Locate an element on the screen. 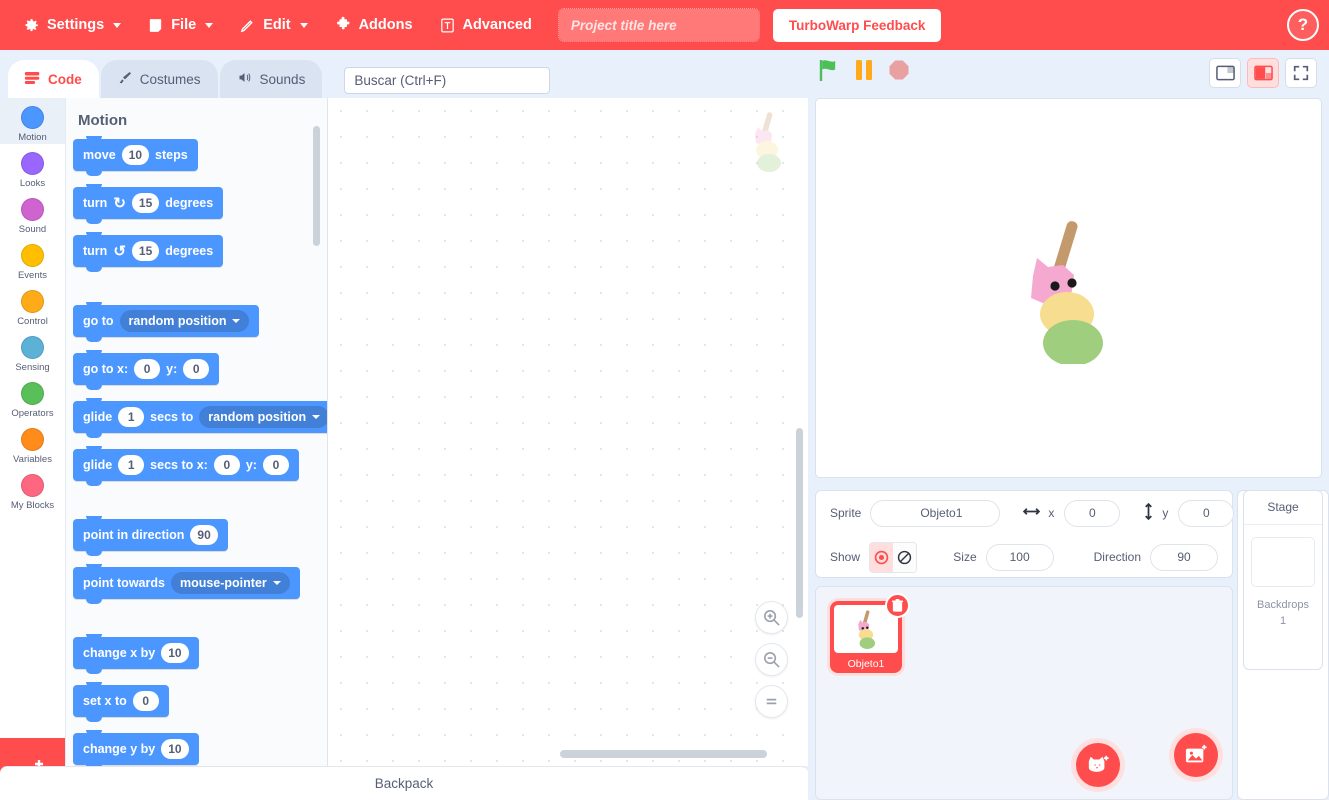 The width and height of the screenshot is (1329, 800). block-dropdown: mouse-pointer is located at coordinates (230, 583).